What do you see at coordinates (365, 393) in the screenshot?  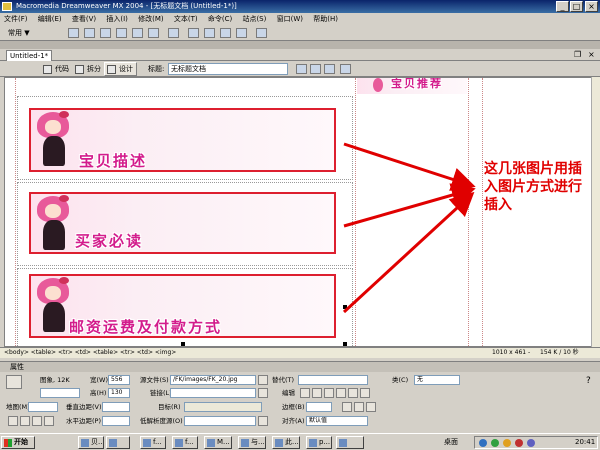 I see `sharpen-icon` at bounding box center [365, 393].